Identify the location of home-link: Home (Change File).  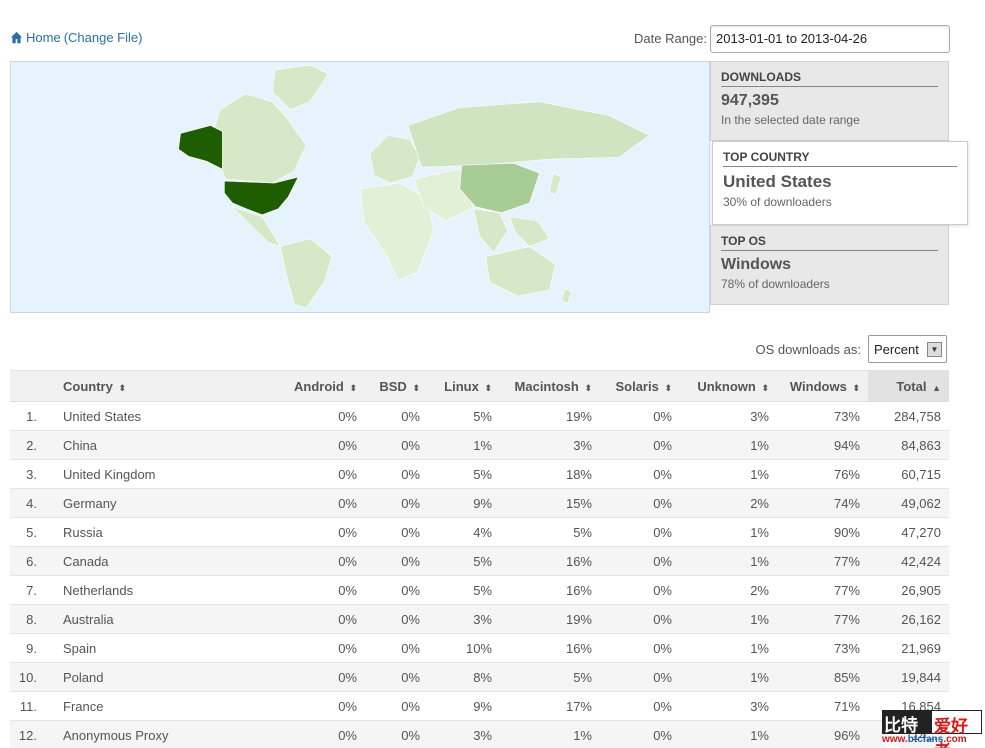
(76, 37).